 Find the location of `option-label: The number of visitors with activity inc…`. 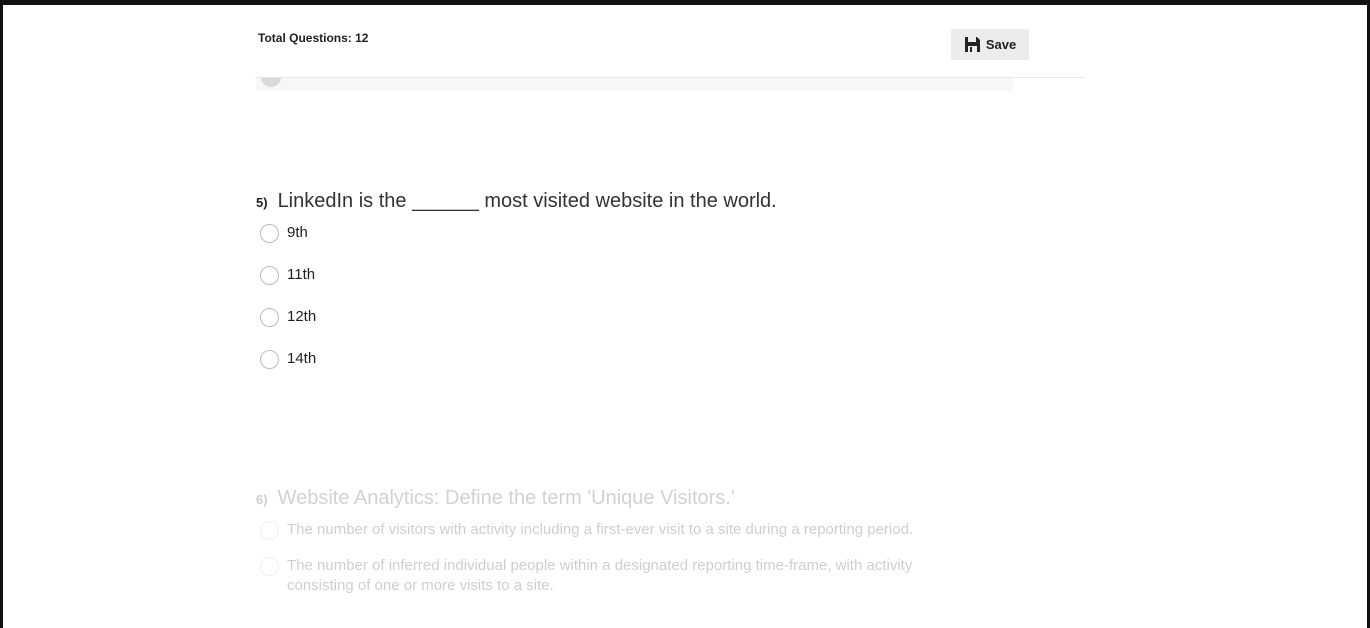

option-label: The number of visitors with activity inc… is located at coordinates (600, 529).